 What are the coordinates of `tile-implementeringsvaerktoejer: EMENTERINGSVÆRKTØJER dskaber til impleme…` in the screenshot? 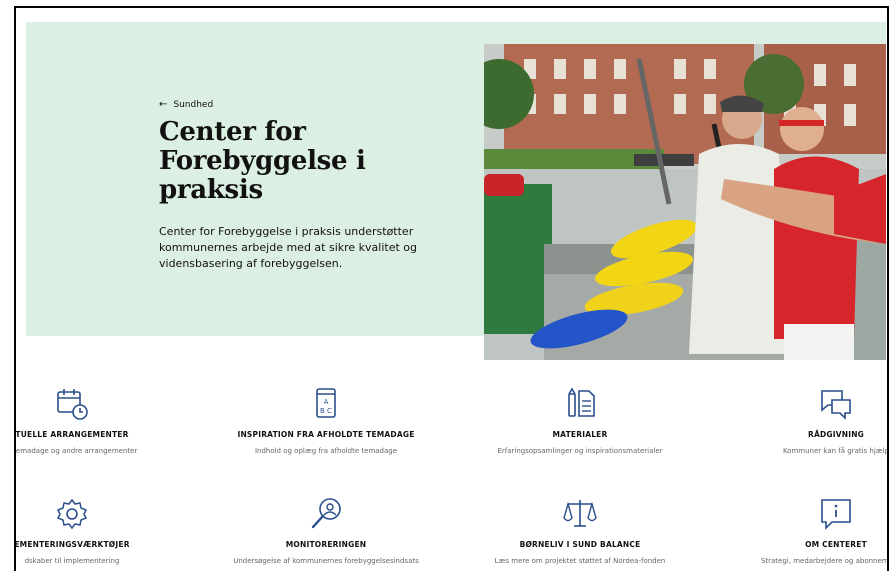 It's located at (98, 530).